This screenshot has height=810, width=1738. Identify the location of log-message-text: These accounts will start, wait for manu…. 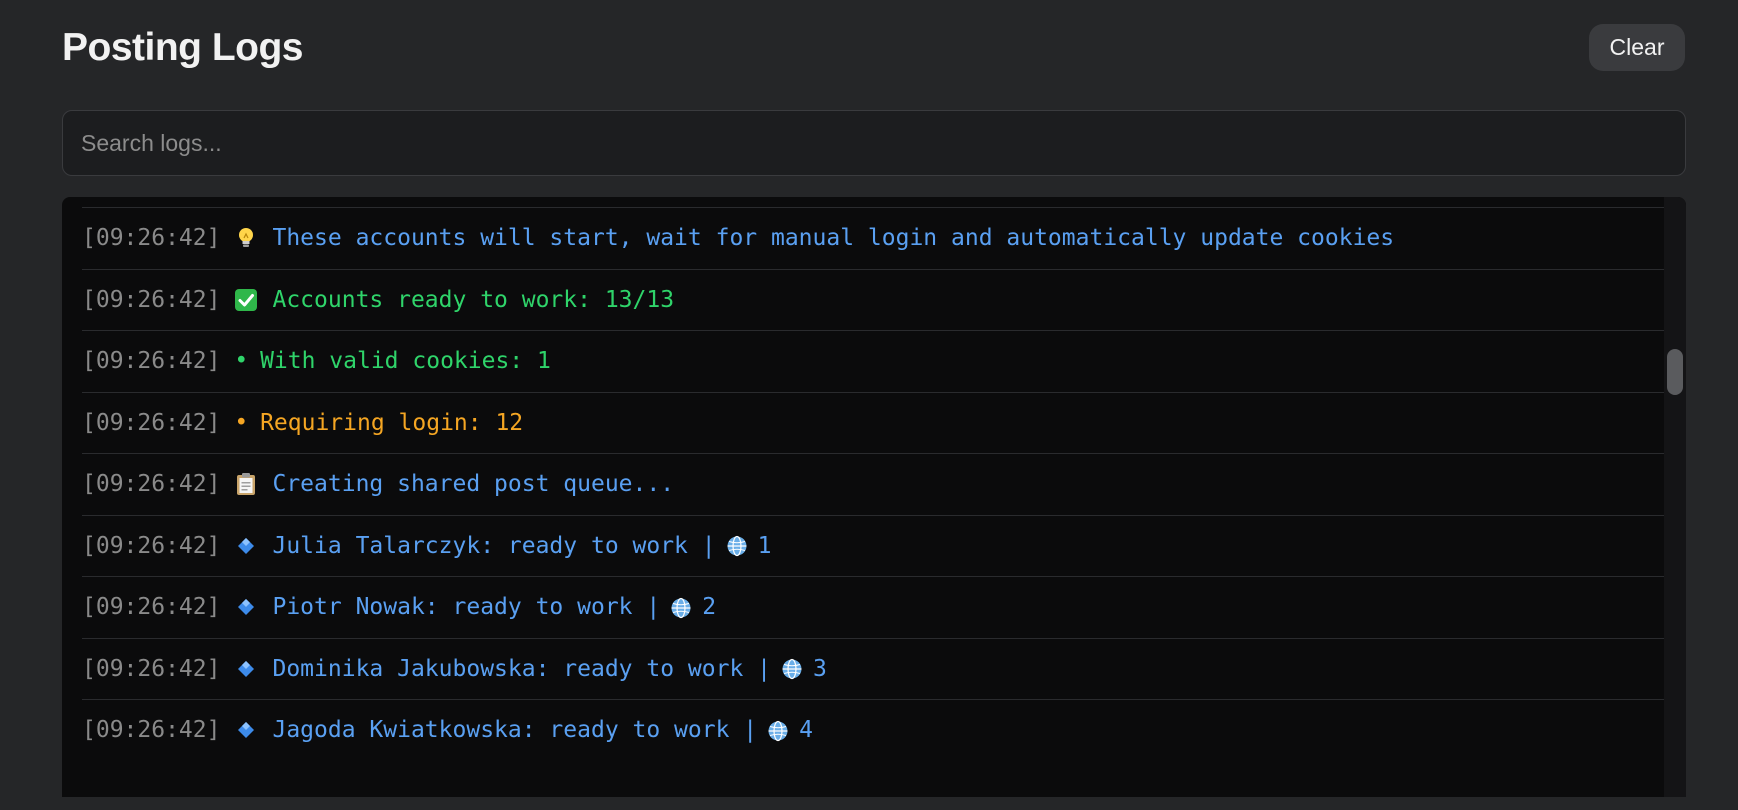
(833, 238).